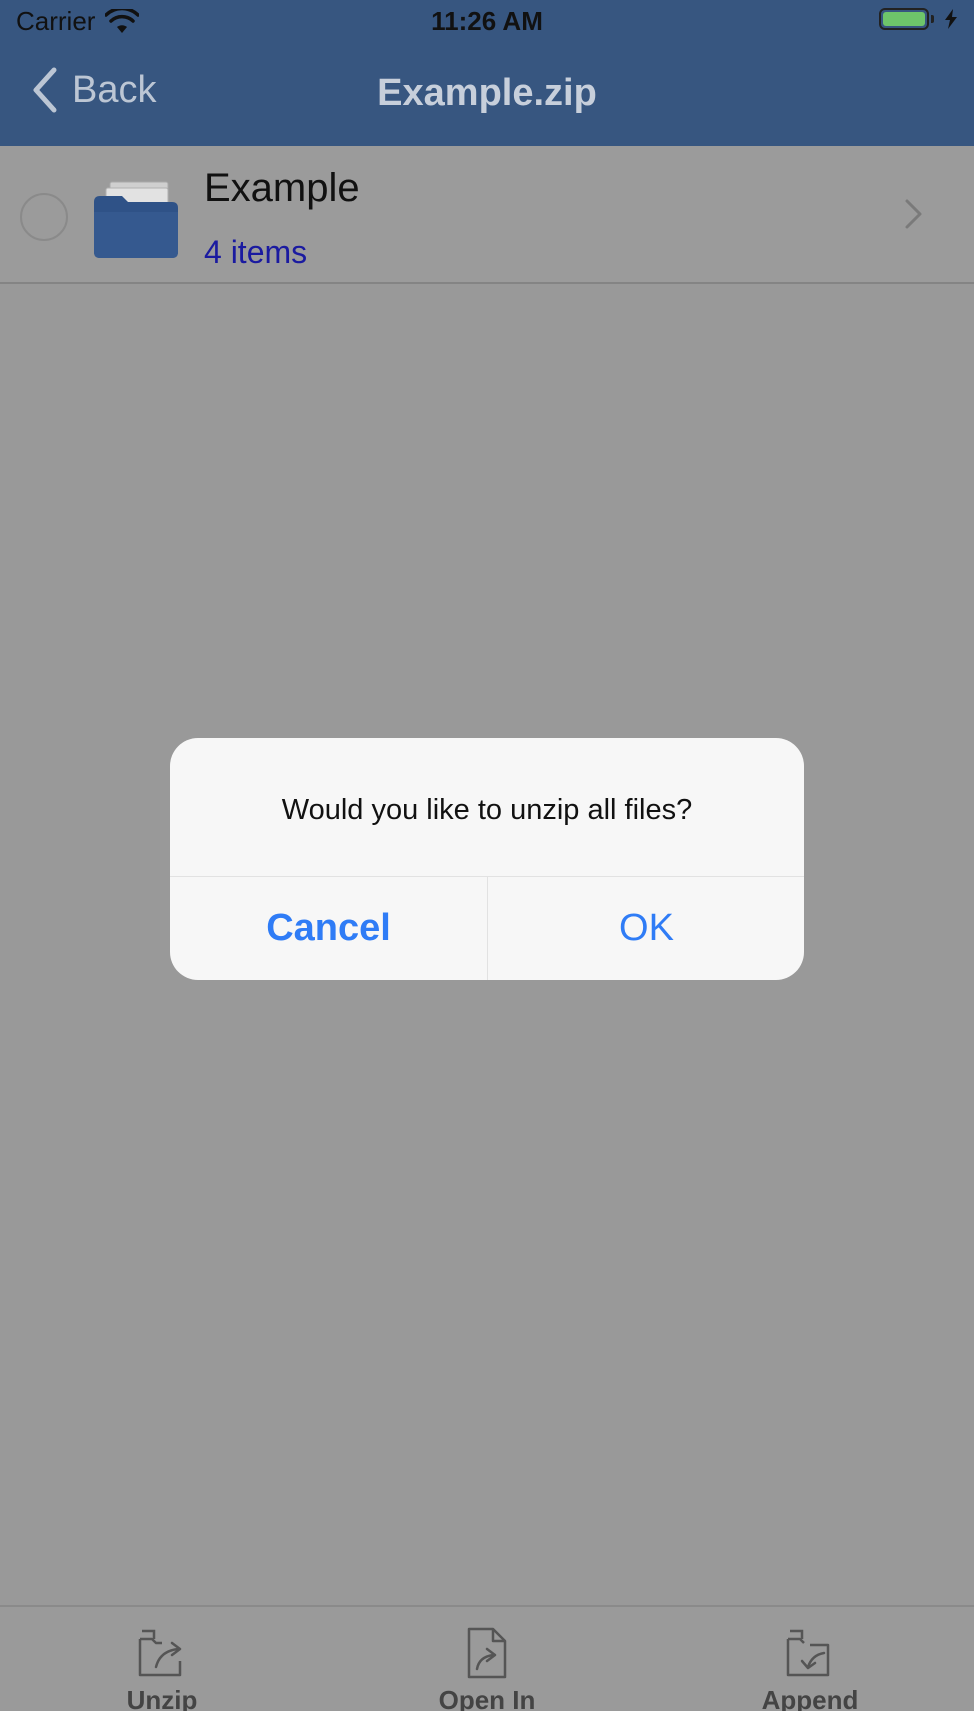 The height and width of the screenshot is (1711, 974). What do you see at coordinates (487, 1698) in the screenshot?
I see `open-in-label: Open In` at bounding box center [487, 1698].